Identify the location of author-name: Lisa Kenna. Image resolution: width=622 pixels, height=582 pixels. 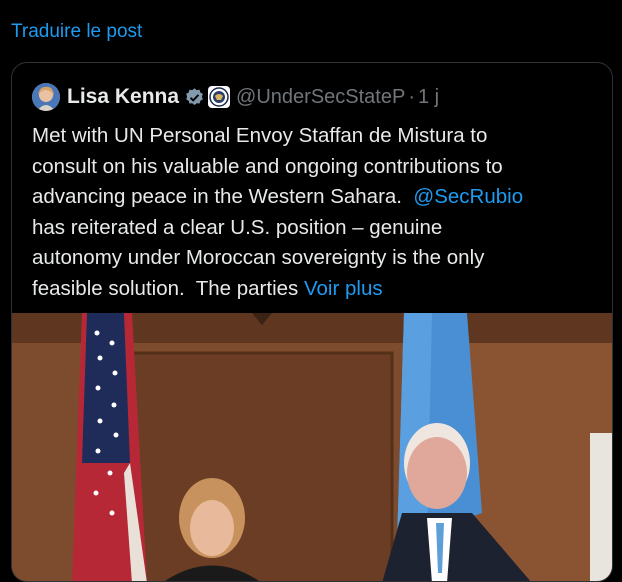
(123, 97).